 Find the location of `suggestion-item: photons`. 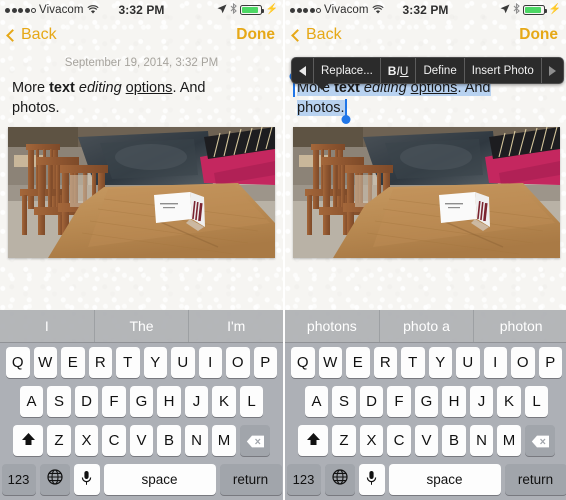

suggestion-item: photons is located at coordinates (332, 326).